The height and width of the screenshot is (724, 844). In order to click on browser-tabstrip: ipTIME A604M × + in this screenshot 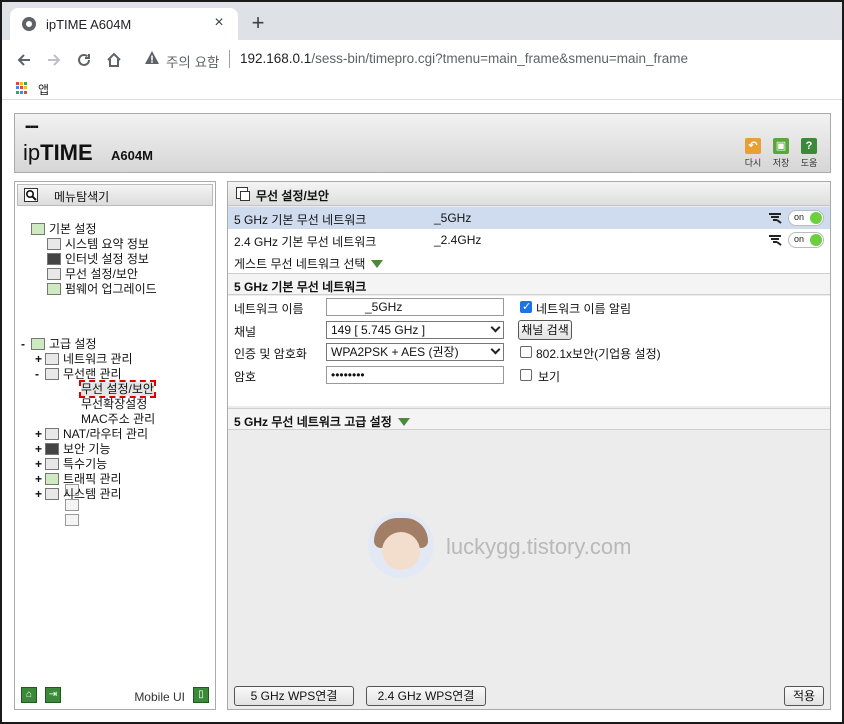, I will do `click(422, 21)`.